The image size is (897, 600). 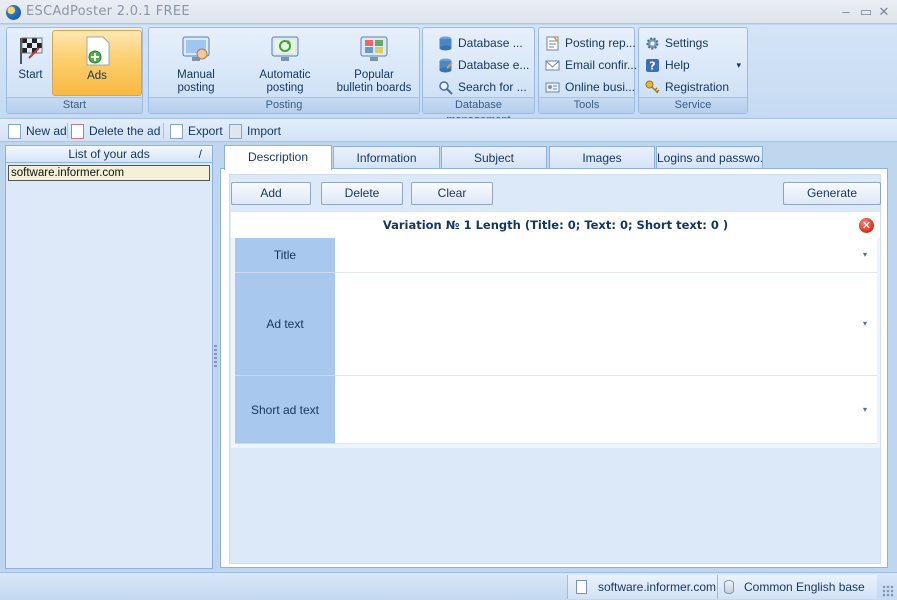 What do you see at coordinates (804, 587) in the screenshot?
I see `status-database-text: Common English base` at bounding box center [804, 587].